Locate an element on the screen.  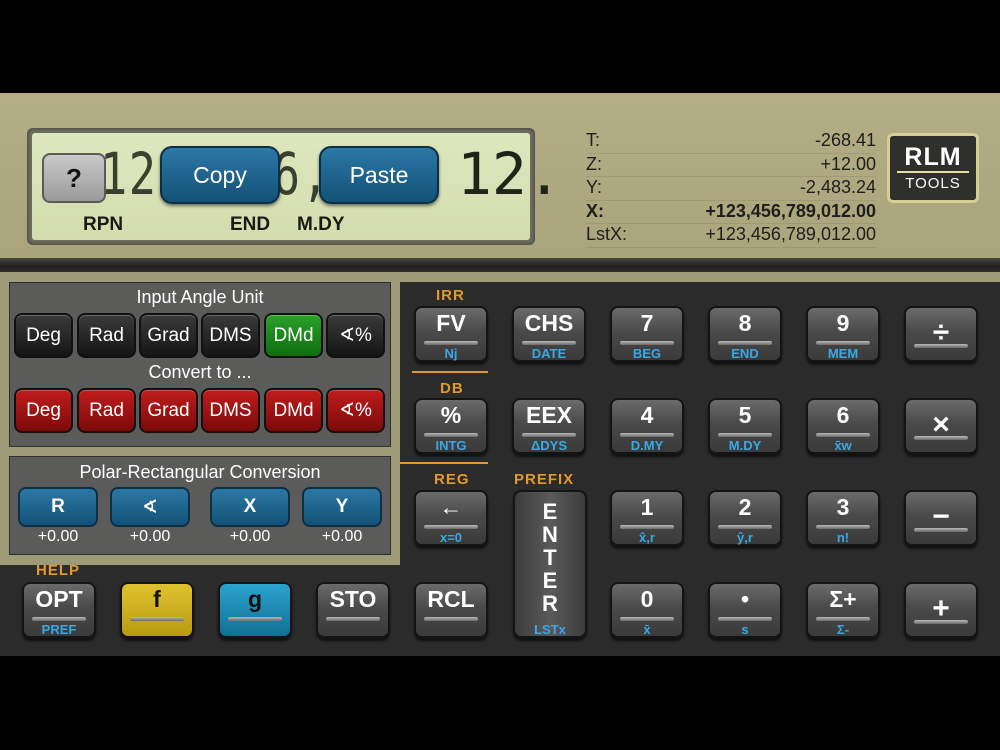
key-main-label: 0 is located at coordinates (647, 599).